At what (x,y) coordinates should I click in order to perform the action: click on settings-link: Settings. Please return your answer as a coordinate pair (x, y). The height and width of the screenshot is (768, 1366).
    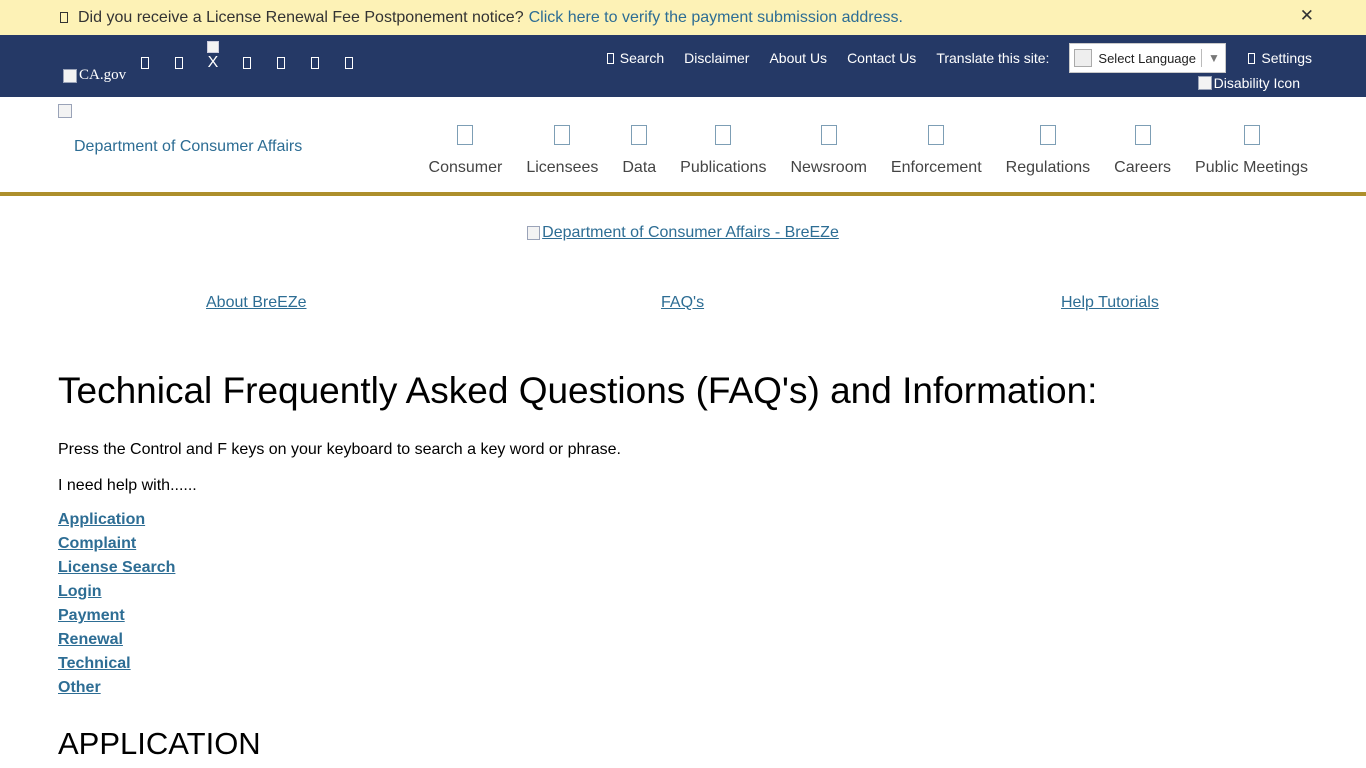
    Looking at the image, I should click on (1280, 58).